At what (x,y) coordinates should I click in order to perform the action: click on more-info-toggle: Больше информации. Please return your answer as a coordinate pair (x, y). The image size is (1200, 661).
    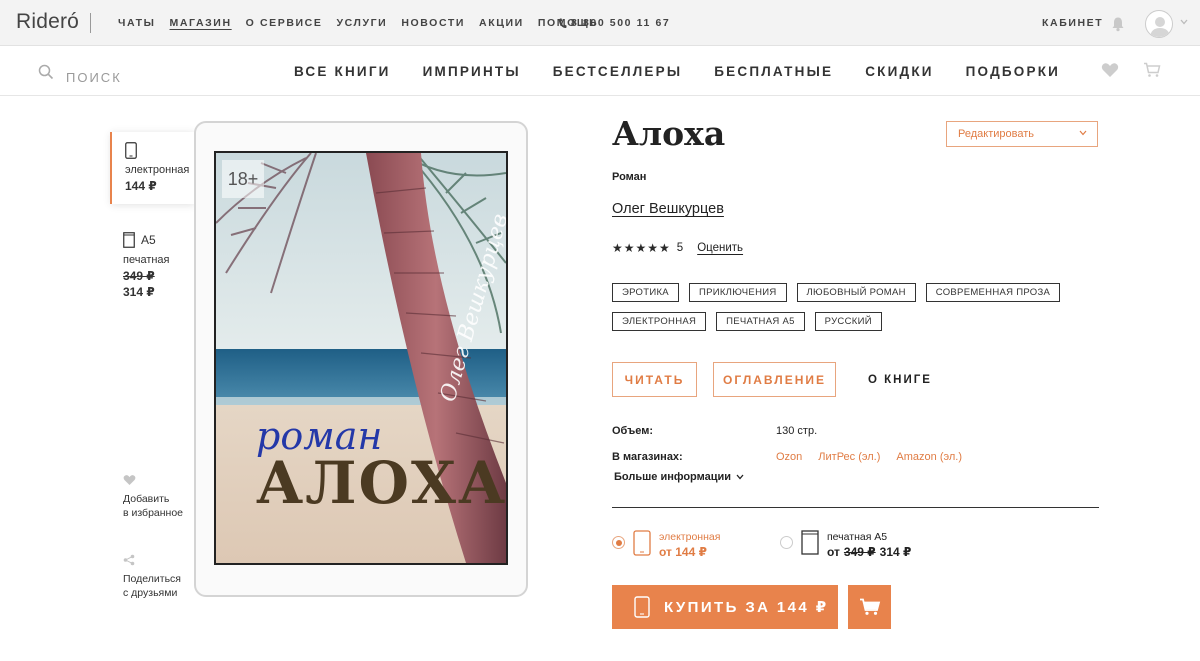
    Looking at the image, I should click on (679, 477).